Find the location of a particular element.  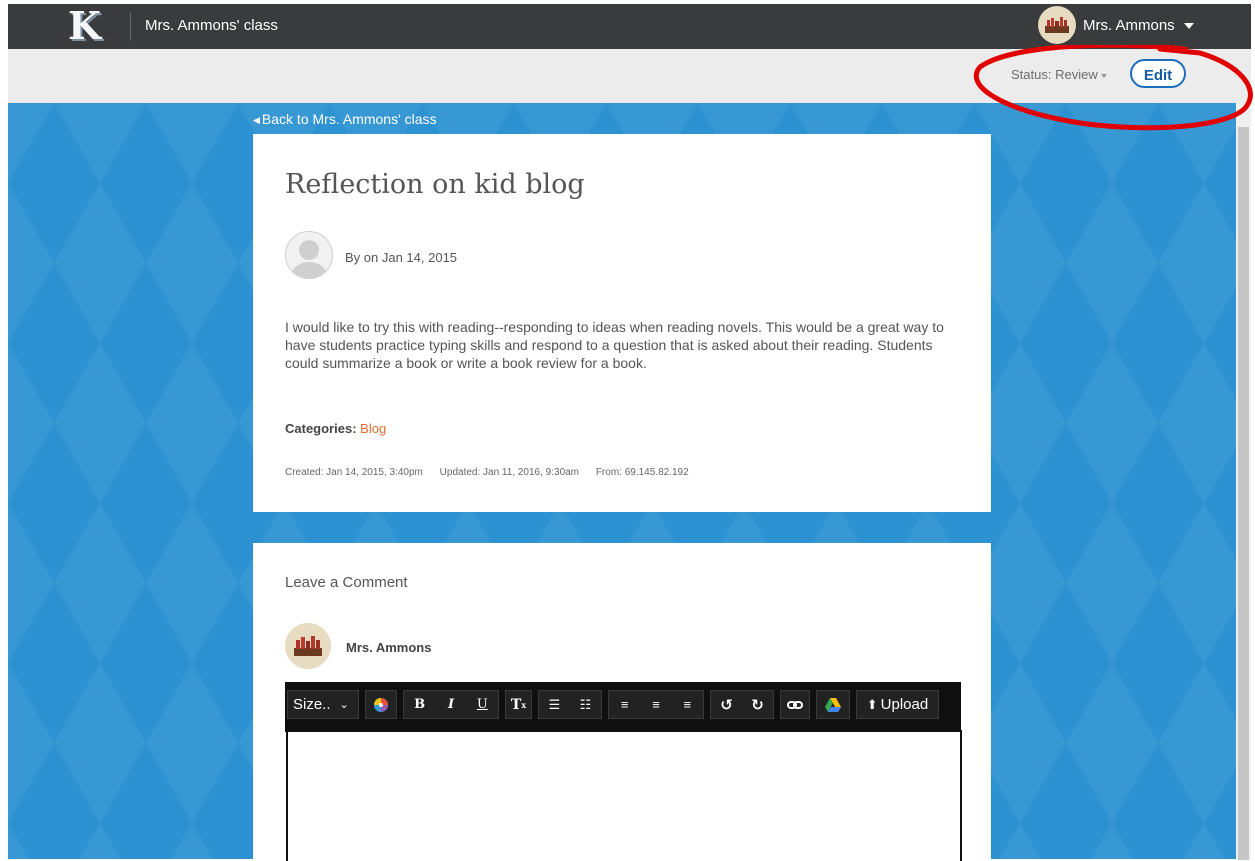

svg-text: K is located at coordinates (85, 27).